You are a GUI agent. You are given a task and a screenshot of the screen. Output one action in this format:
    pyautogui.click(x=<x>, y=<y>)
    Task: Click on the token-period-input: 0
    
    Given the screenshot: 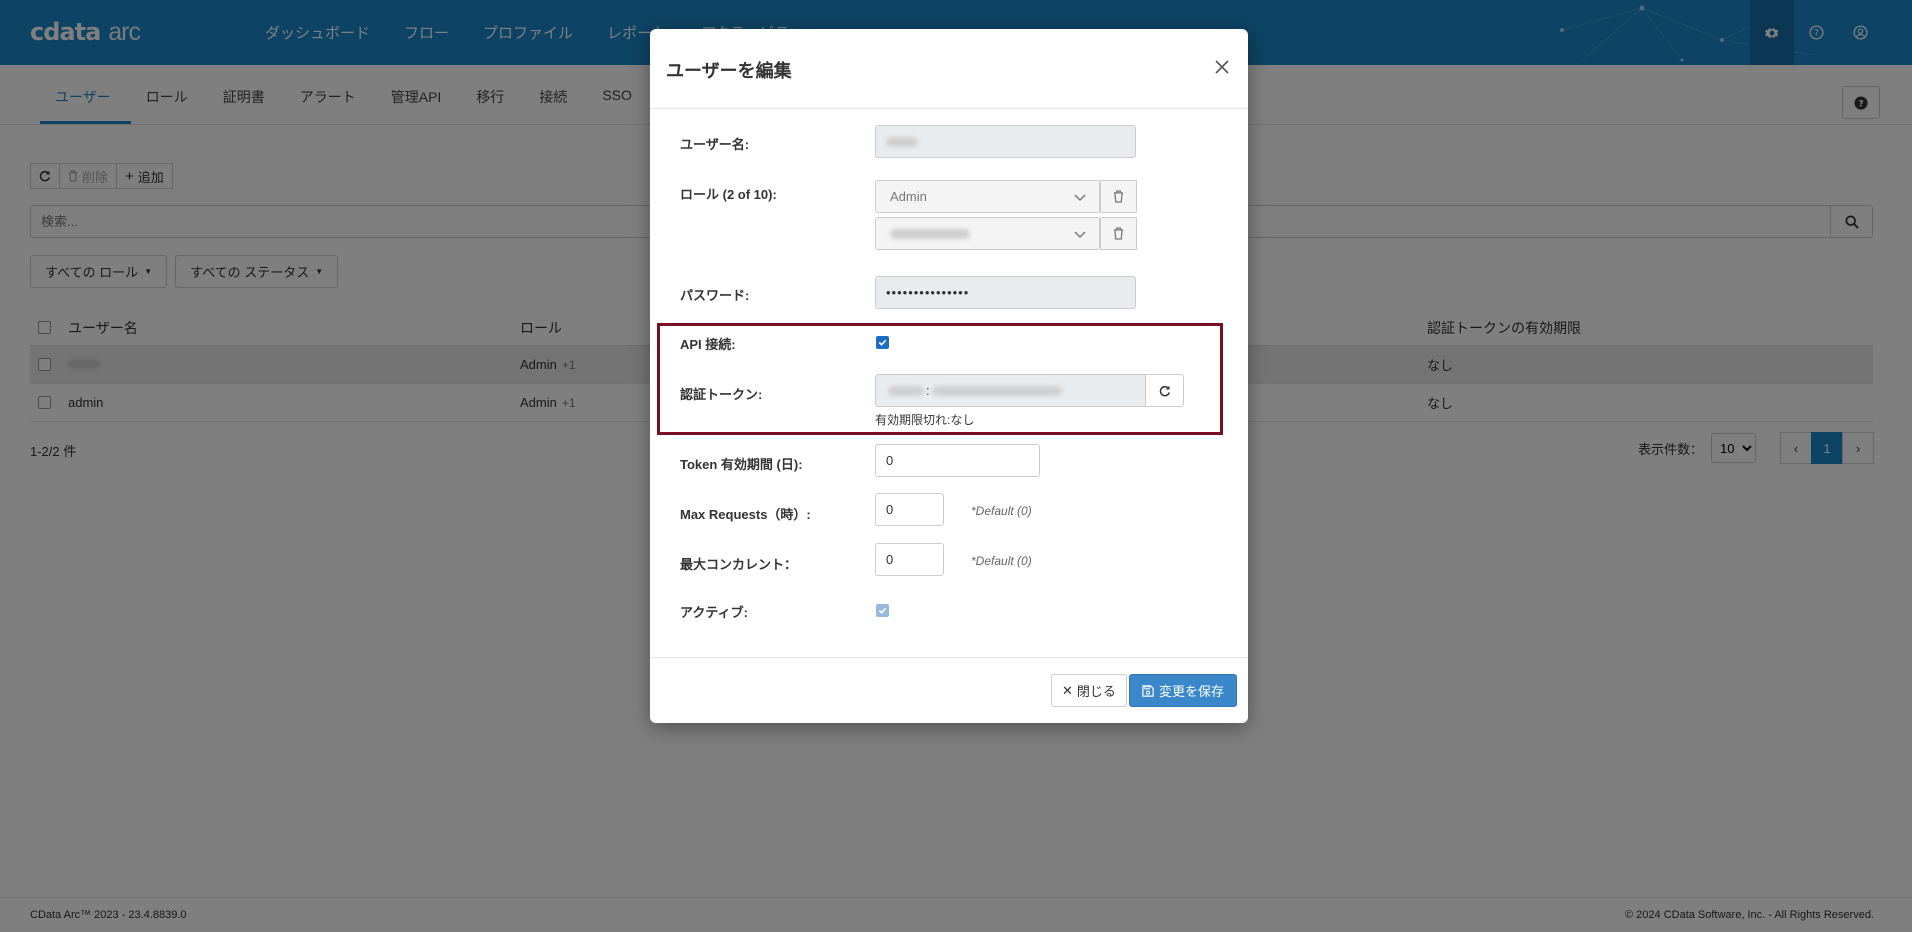 What is the action you would take?
    pyautogui.click(x=957, y=460)
    